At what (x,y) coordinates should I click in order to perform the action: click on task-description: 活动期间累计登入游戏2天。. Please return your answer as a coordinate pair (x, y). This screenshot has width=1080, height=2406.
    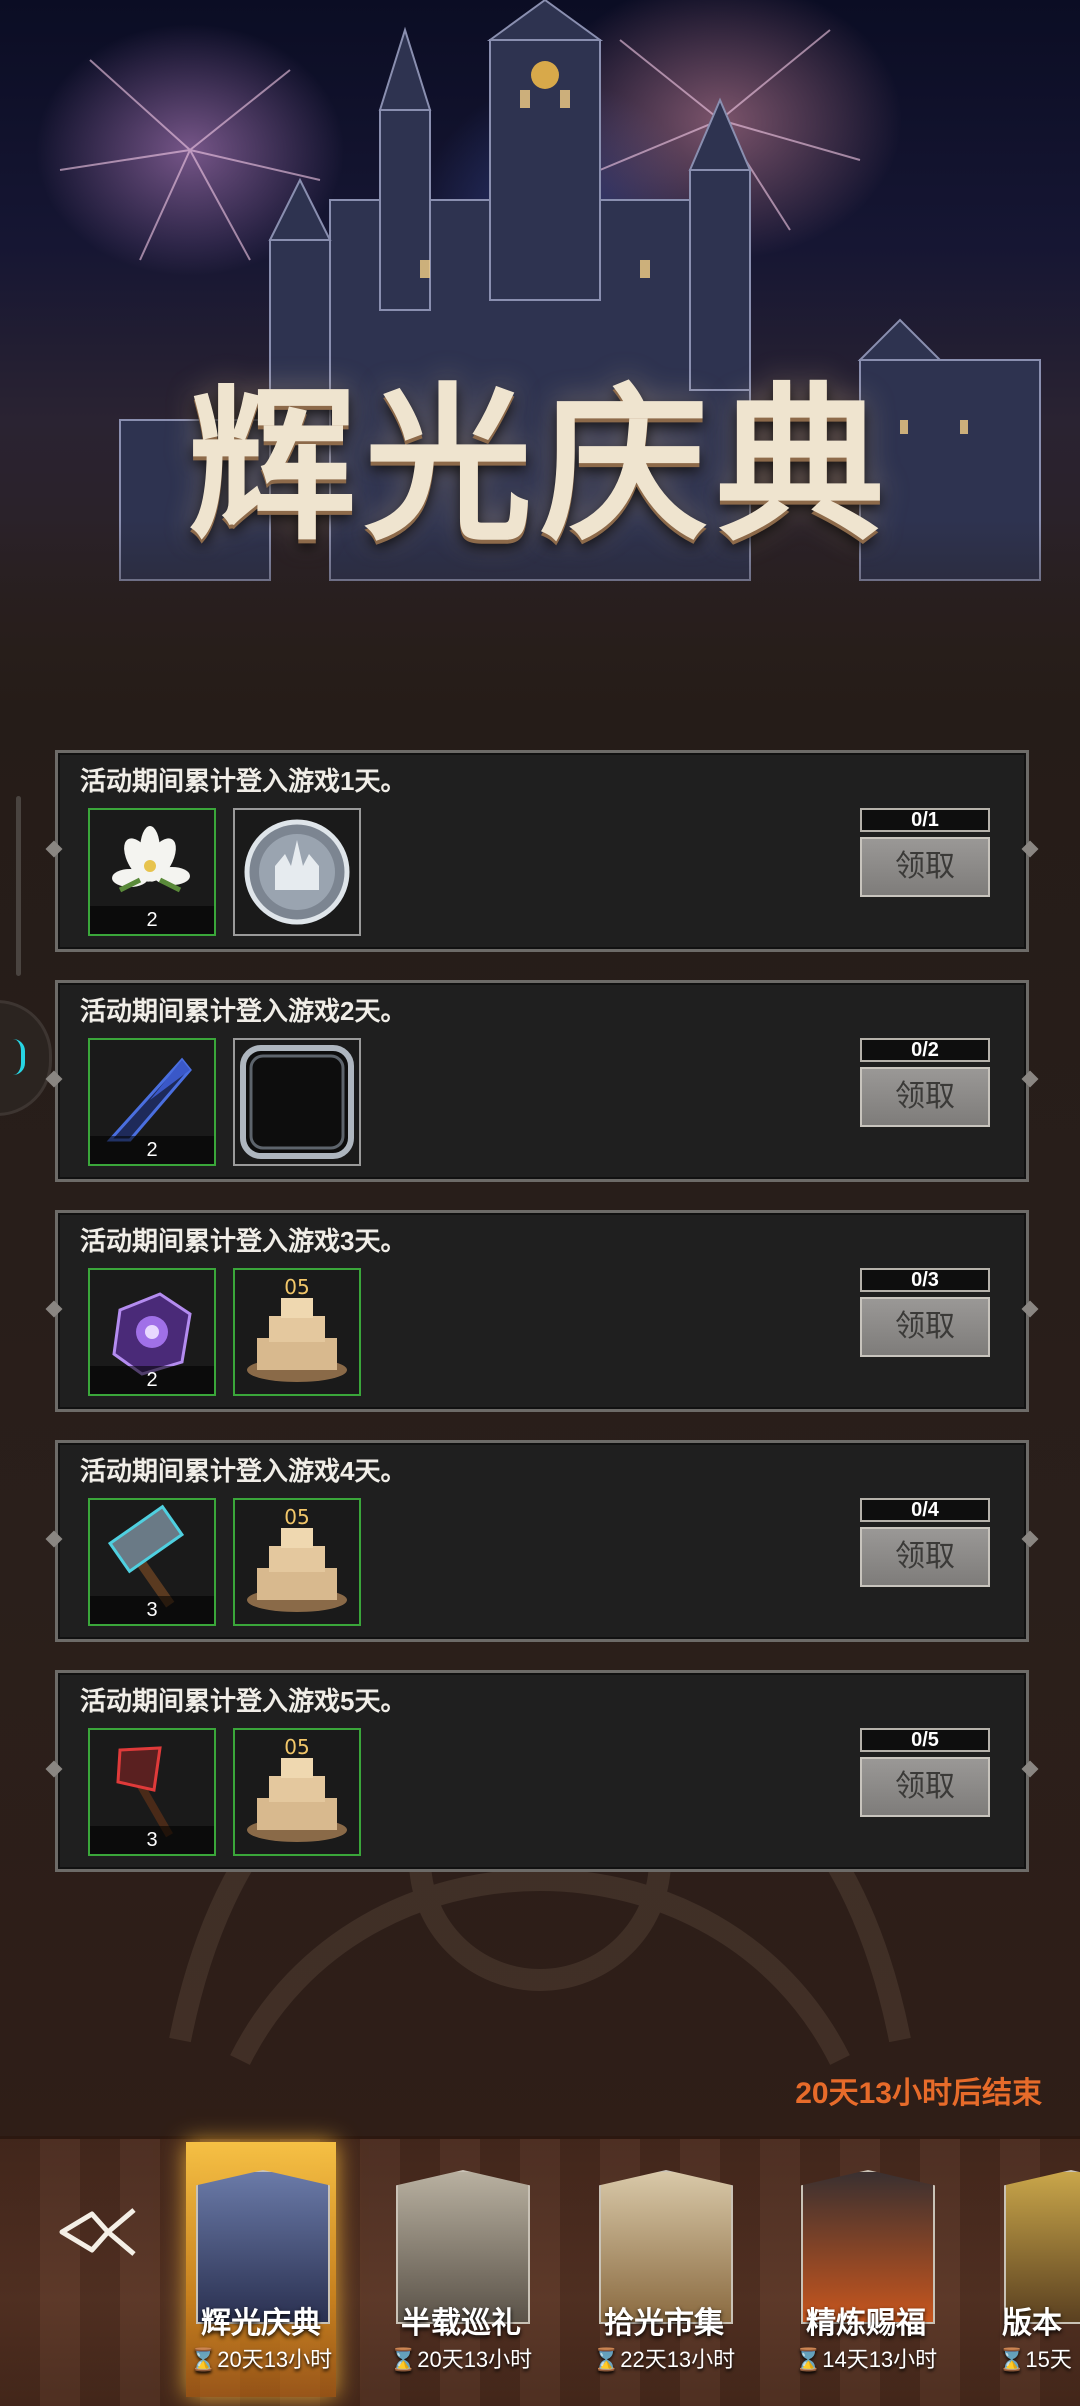
    Looking at the image, I should click on (243, 1011).